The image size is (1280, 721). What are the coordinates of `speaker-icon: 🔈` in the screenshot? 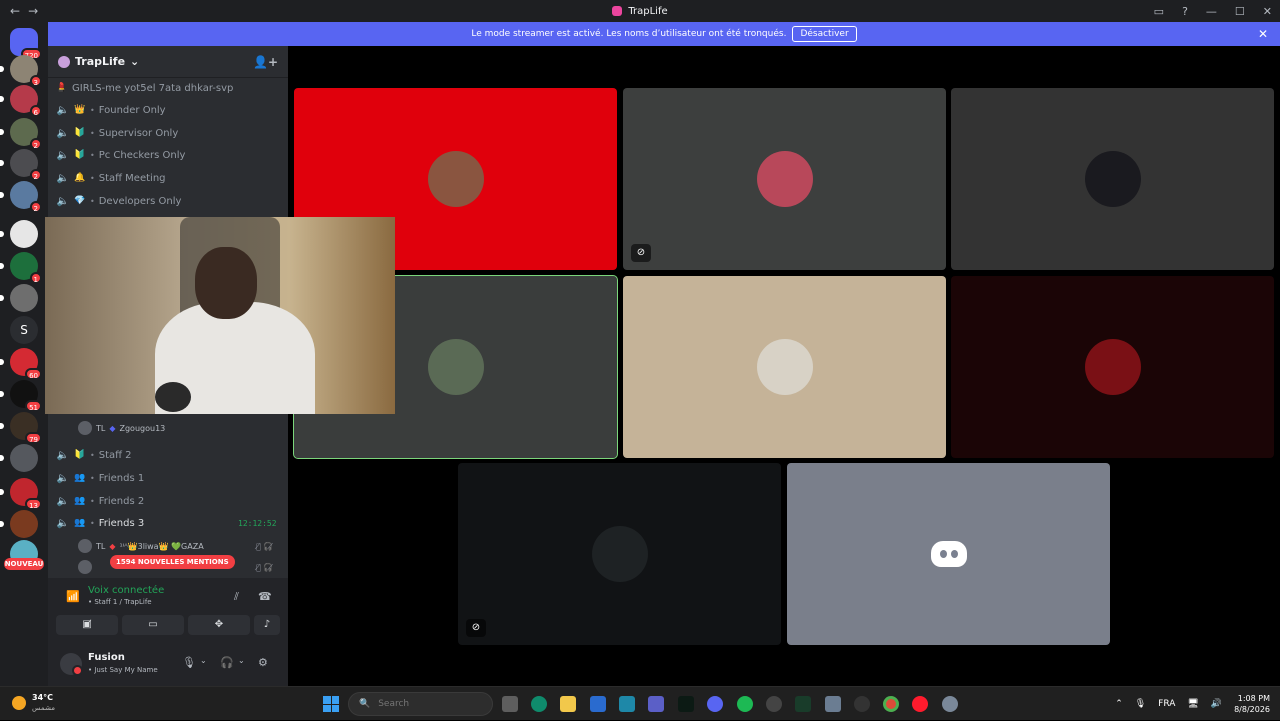 It's located at (63, 523).